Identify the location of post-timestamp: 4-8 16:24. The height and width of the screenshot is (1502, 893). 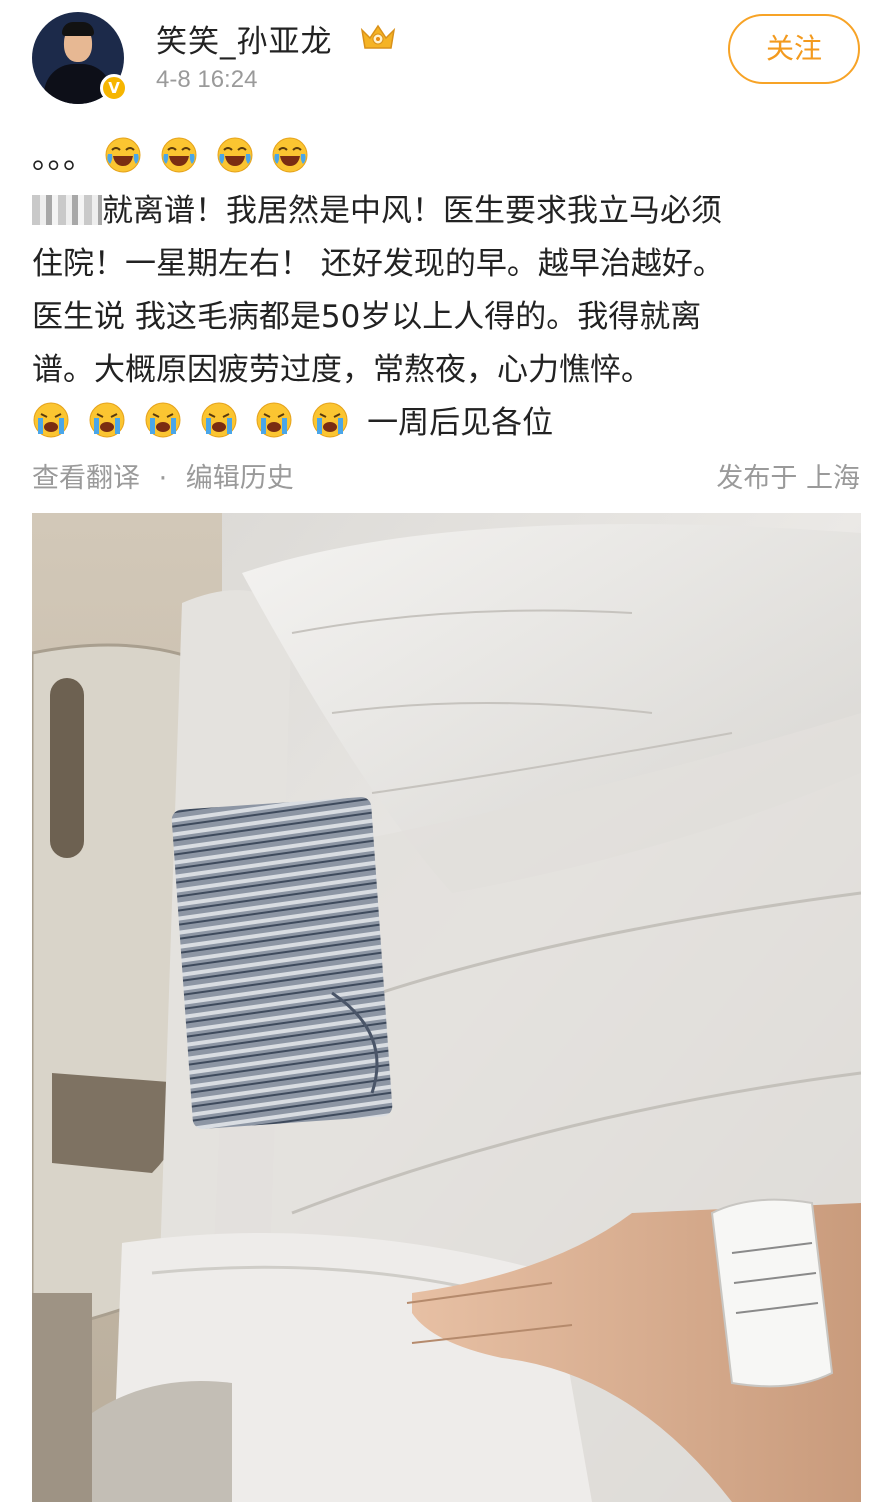
(207, 79).